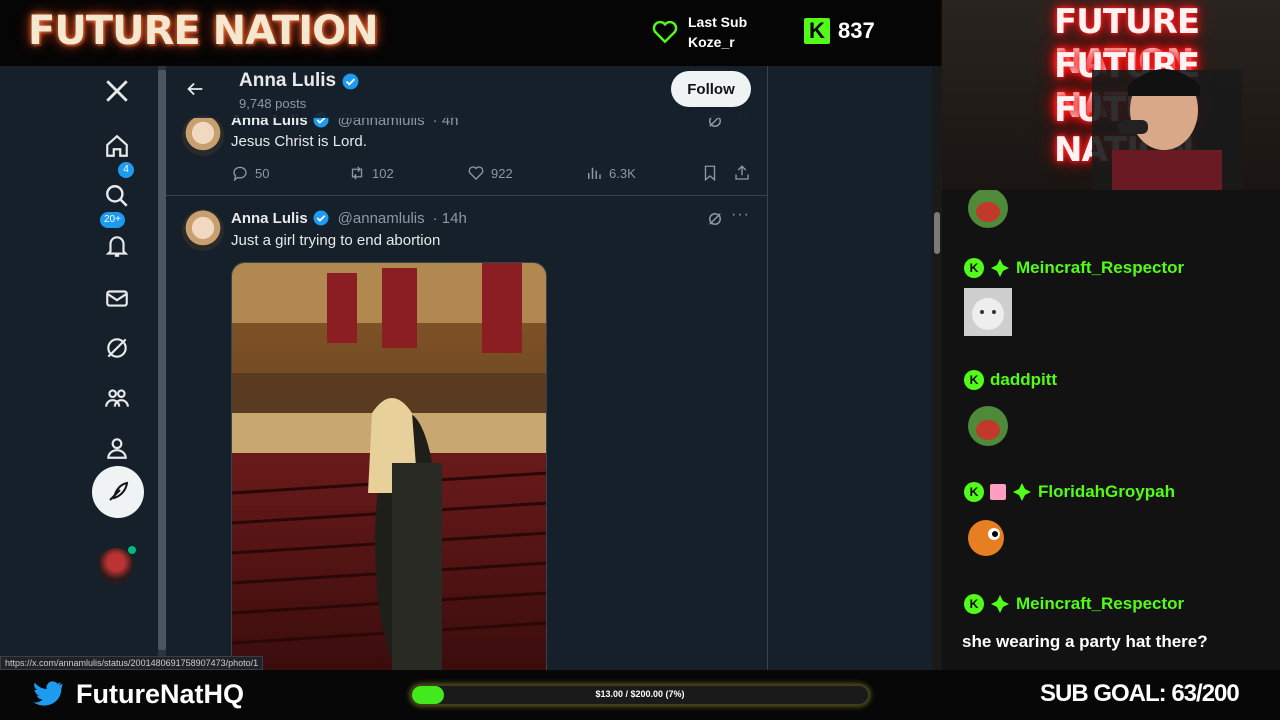 The height and width of the screenshot is (720, 1280). I want to click on profile-icon, so click(117, 448).